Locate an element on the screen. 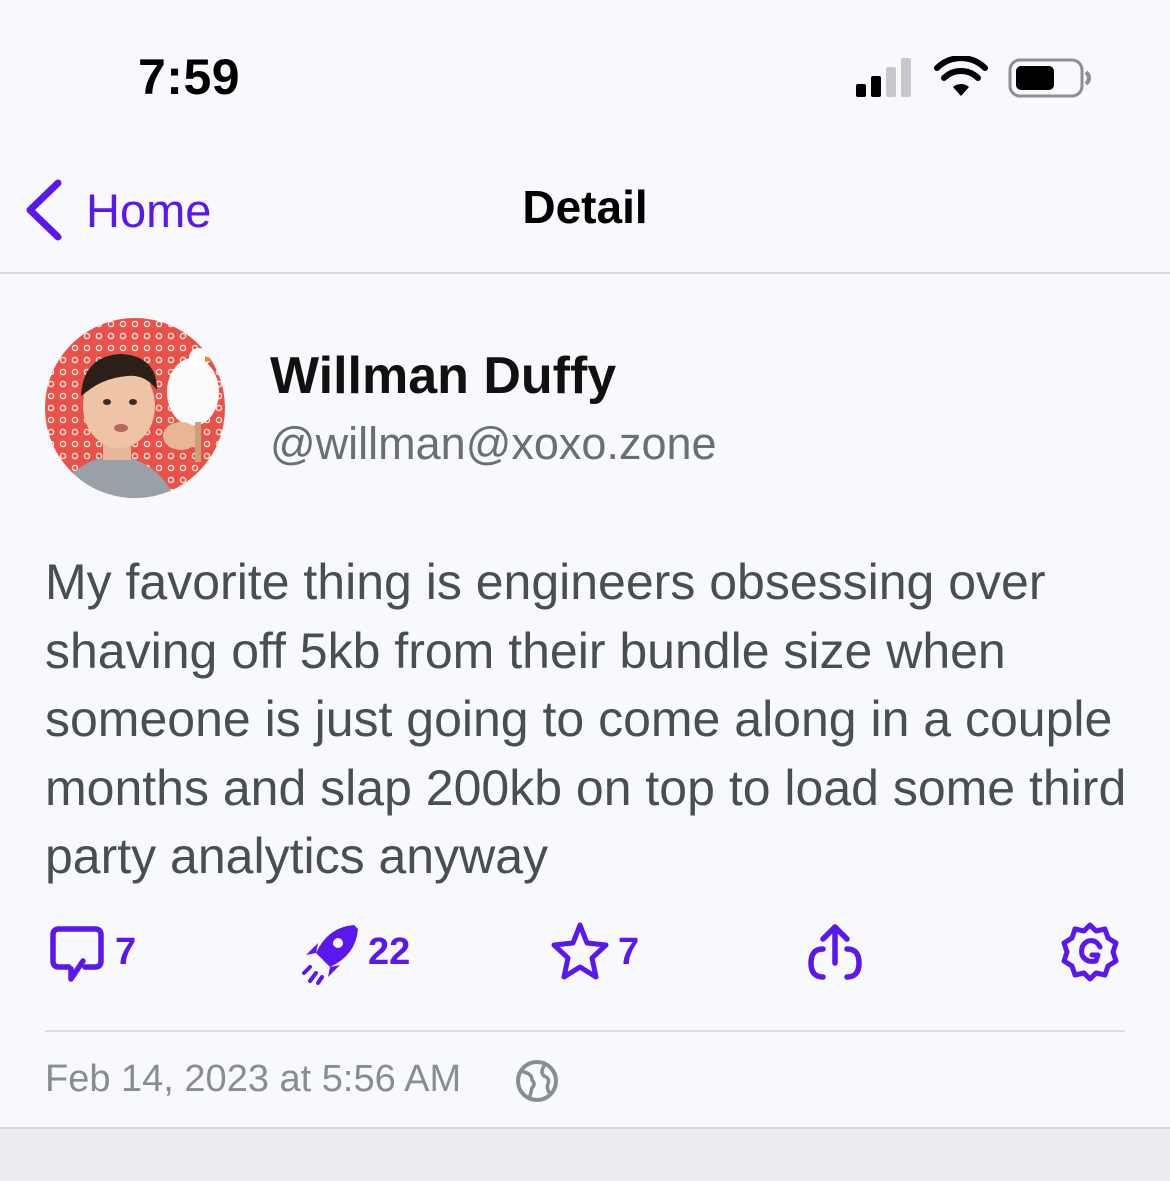 The width and height of the screenshot is (1170, 1181). author-handle: @willman@xoxo.zone is located at coordinates (493, 444).